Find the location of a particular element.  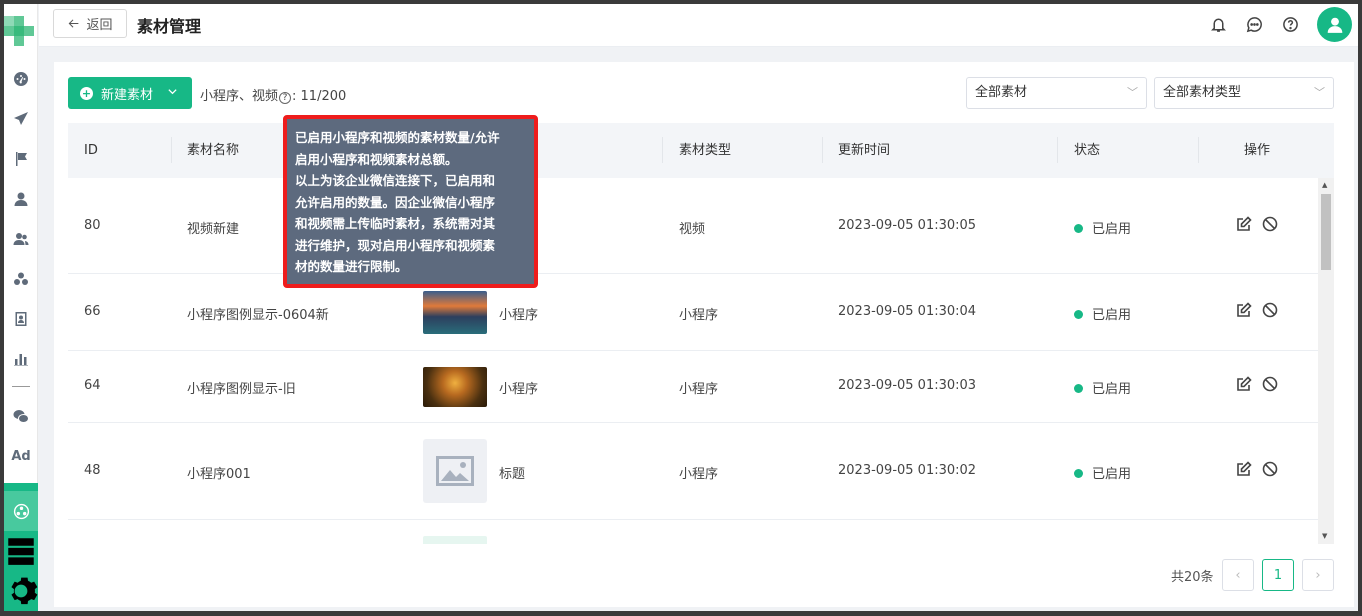

preview-label: 标题 is located at coordinates (512, 474).